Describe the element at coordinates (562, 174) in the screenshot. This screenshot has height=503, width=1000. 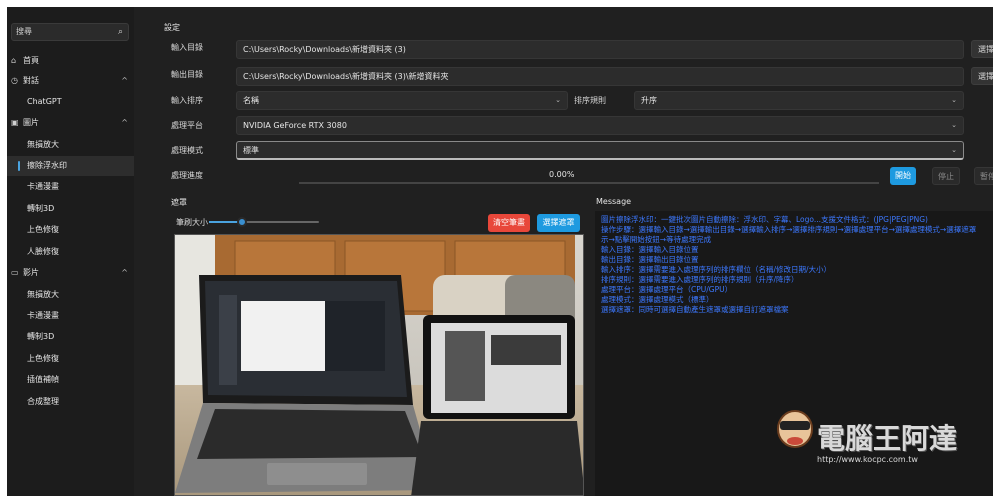
I see `progress-percent: 0.00%` at that location.